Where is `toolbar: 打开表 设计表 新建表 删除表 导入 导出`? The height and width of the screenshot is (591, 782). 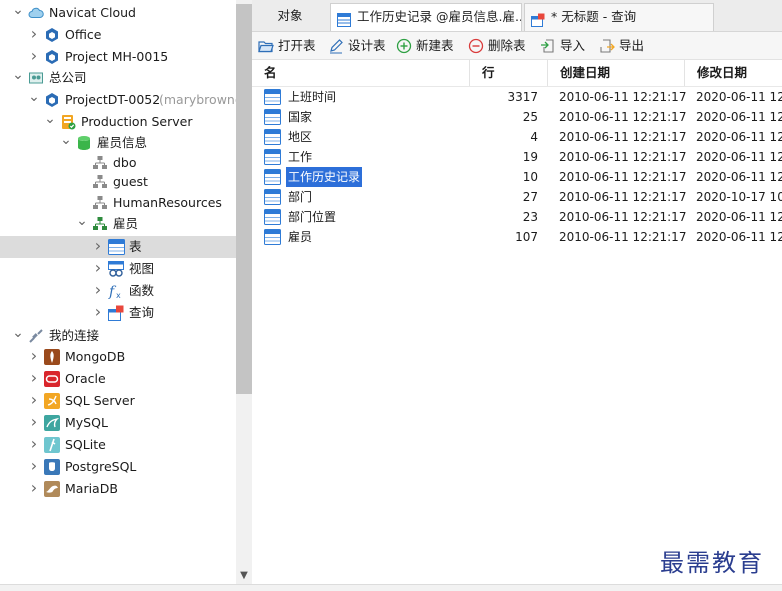
toolbar: 打开表 设计表 新建表 删除表 导入 导出 is located at coordinates (517, 46).